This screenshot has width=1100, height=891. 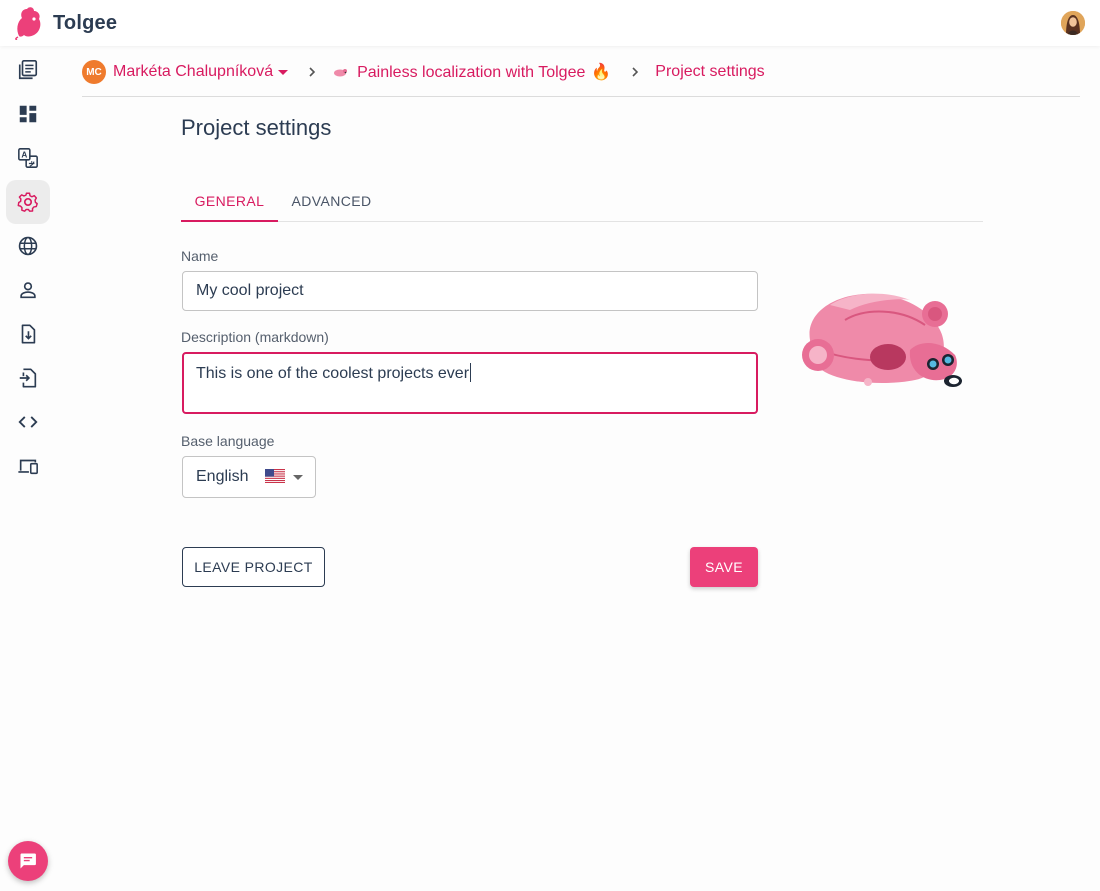 I want to click on sidebar-item-global, so click(x=28, y=246).